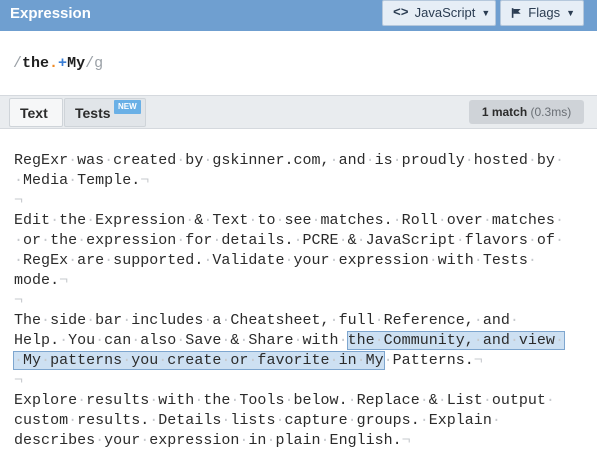 The image size is (597, 465). Describe the element at coordinates (551, 112) in the screenshot. I see `match-time: (0.3ms)` at that location.